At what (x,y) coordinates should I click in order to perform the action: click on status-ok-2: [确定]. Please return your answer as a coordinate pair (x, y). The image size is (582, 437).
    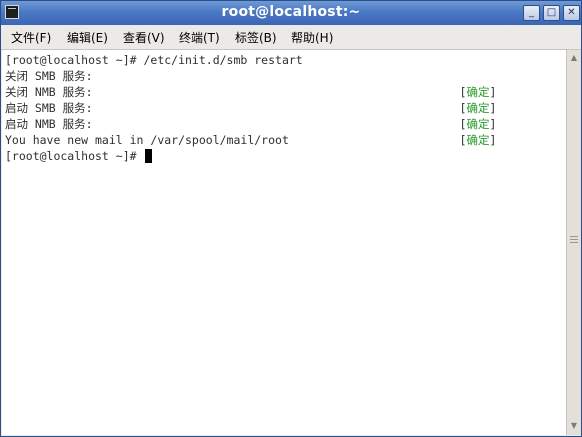
    Looking at the image, I should click on (457, 99).